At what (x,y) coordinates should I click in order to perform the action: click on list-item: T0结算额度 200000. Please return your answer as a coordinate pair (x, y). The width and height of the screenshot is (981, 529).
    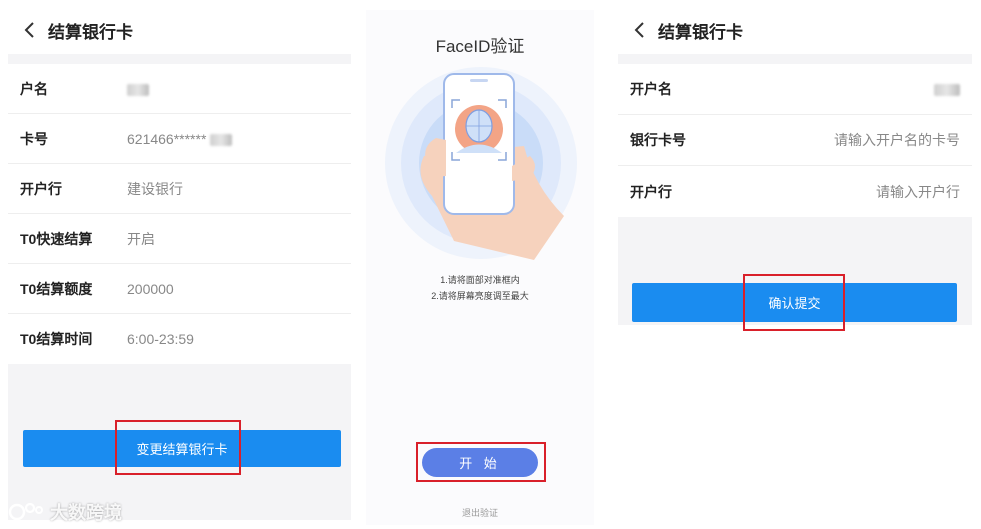
    Looking at the image, I should click on (179, 289).